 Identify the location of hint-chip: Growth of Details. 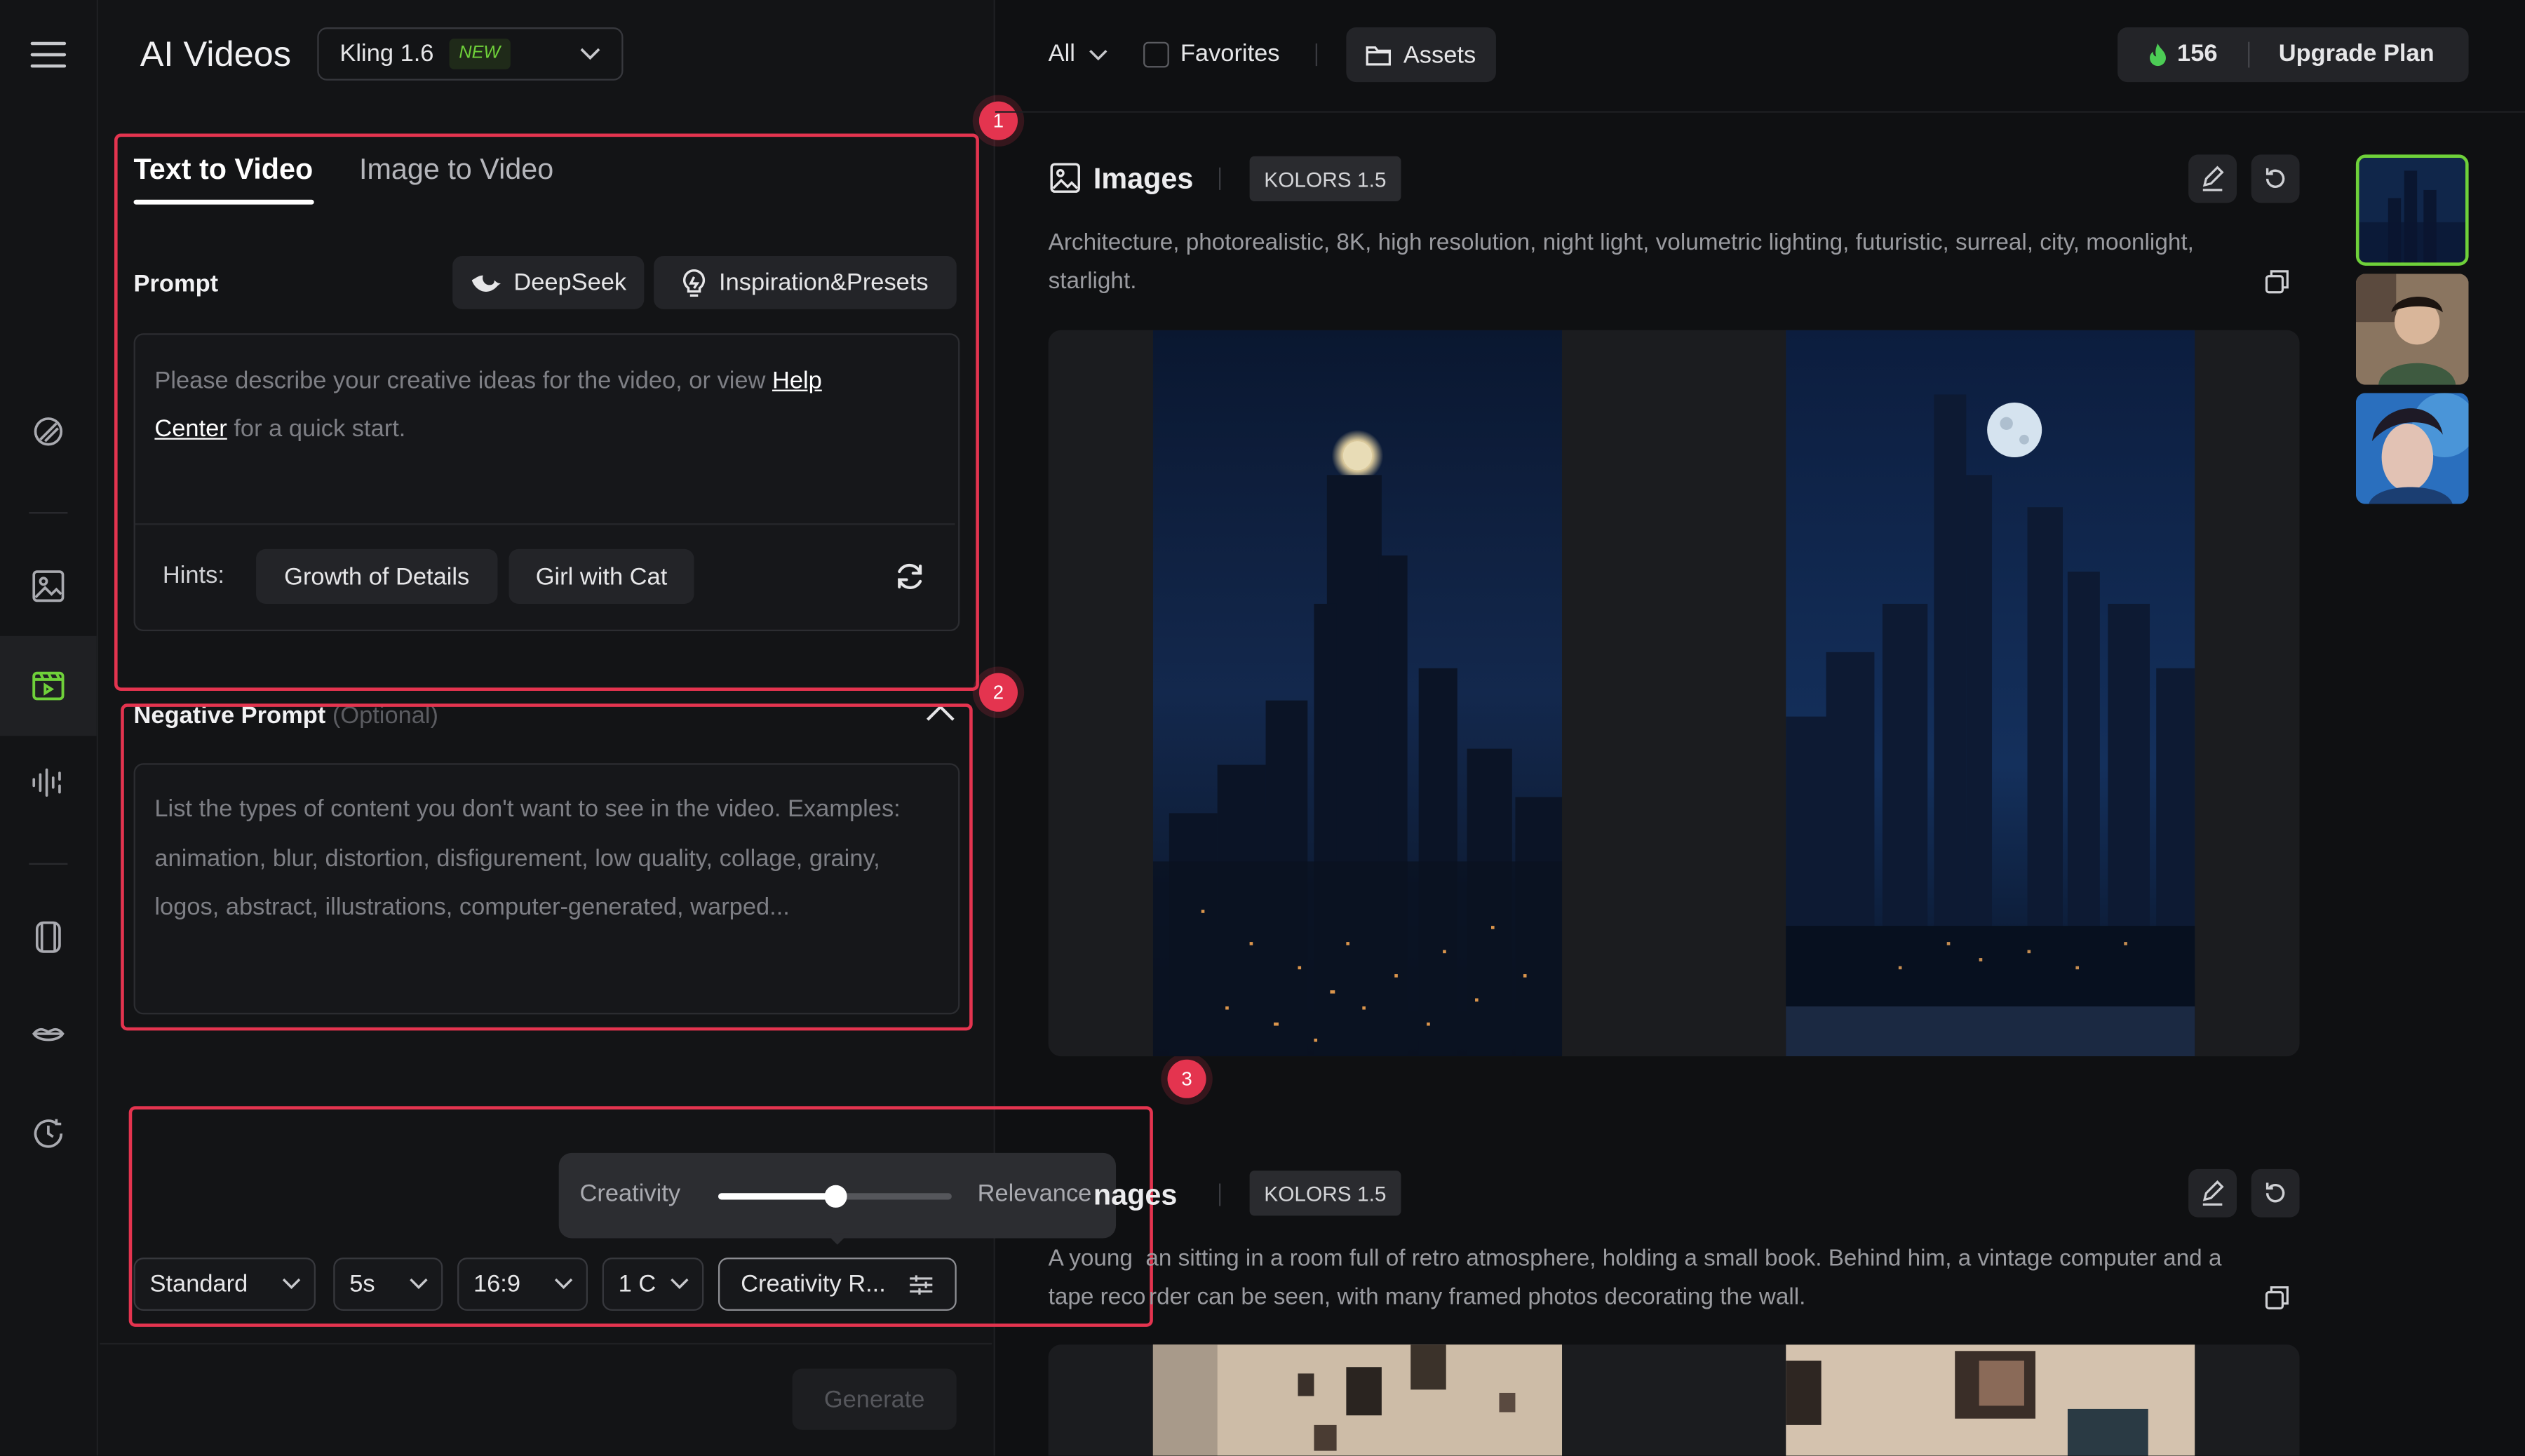
(377, 576).